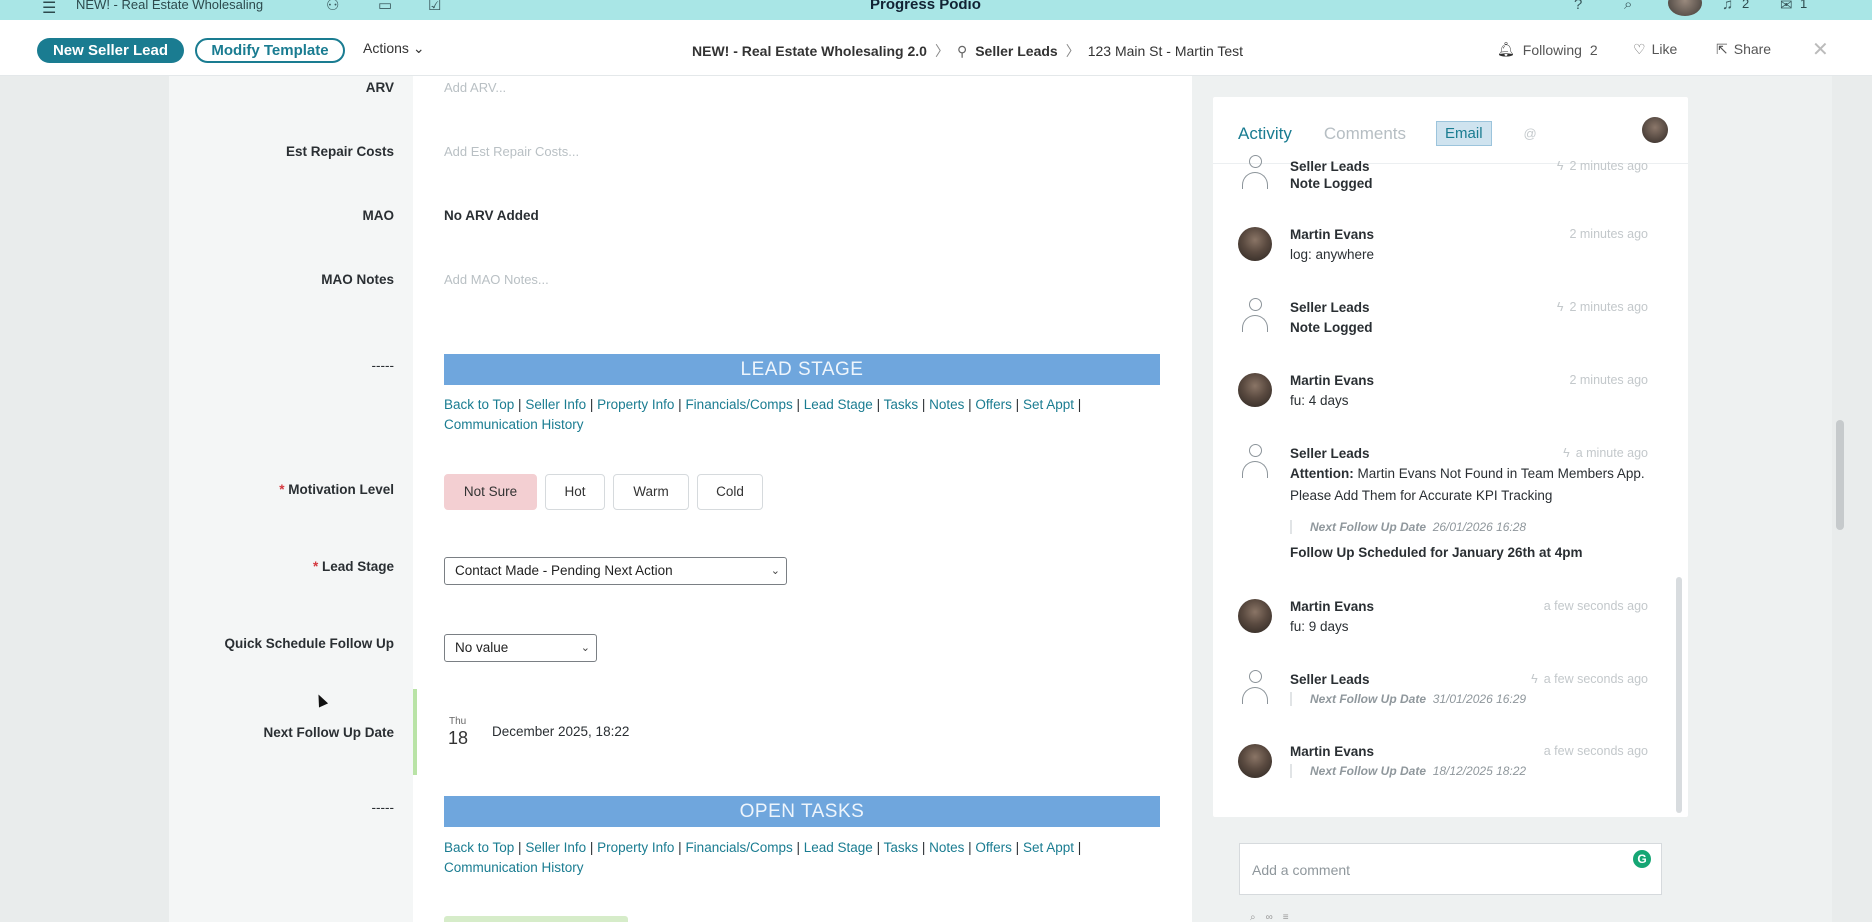 The width and height of the screenshot is (1872, 922). Describe the element at coordinates (1608, 307) in the screenshot. I see `activity-time-text: 2 minutes ago` at that location.